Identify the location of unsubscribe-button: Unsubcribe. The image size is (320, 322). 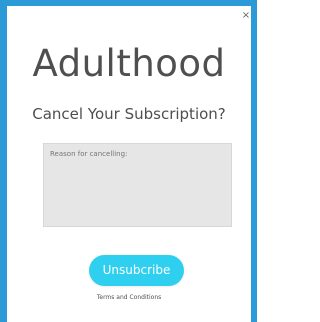
(136, 270).